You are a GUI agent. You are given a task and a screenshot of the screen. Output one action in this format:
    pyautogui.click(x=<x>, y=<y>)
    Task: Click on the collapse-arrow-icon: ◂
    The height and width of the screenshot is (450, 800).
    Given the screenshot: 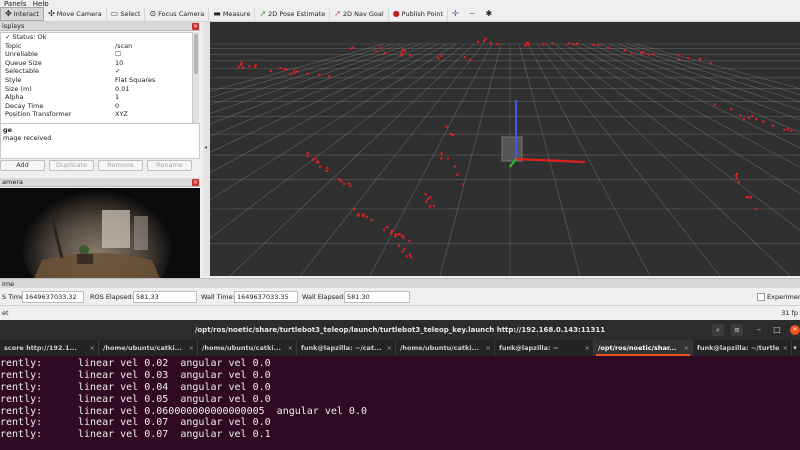 What is the action you would take?
    pyautogui.click(x=205, y=147)
    